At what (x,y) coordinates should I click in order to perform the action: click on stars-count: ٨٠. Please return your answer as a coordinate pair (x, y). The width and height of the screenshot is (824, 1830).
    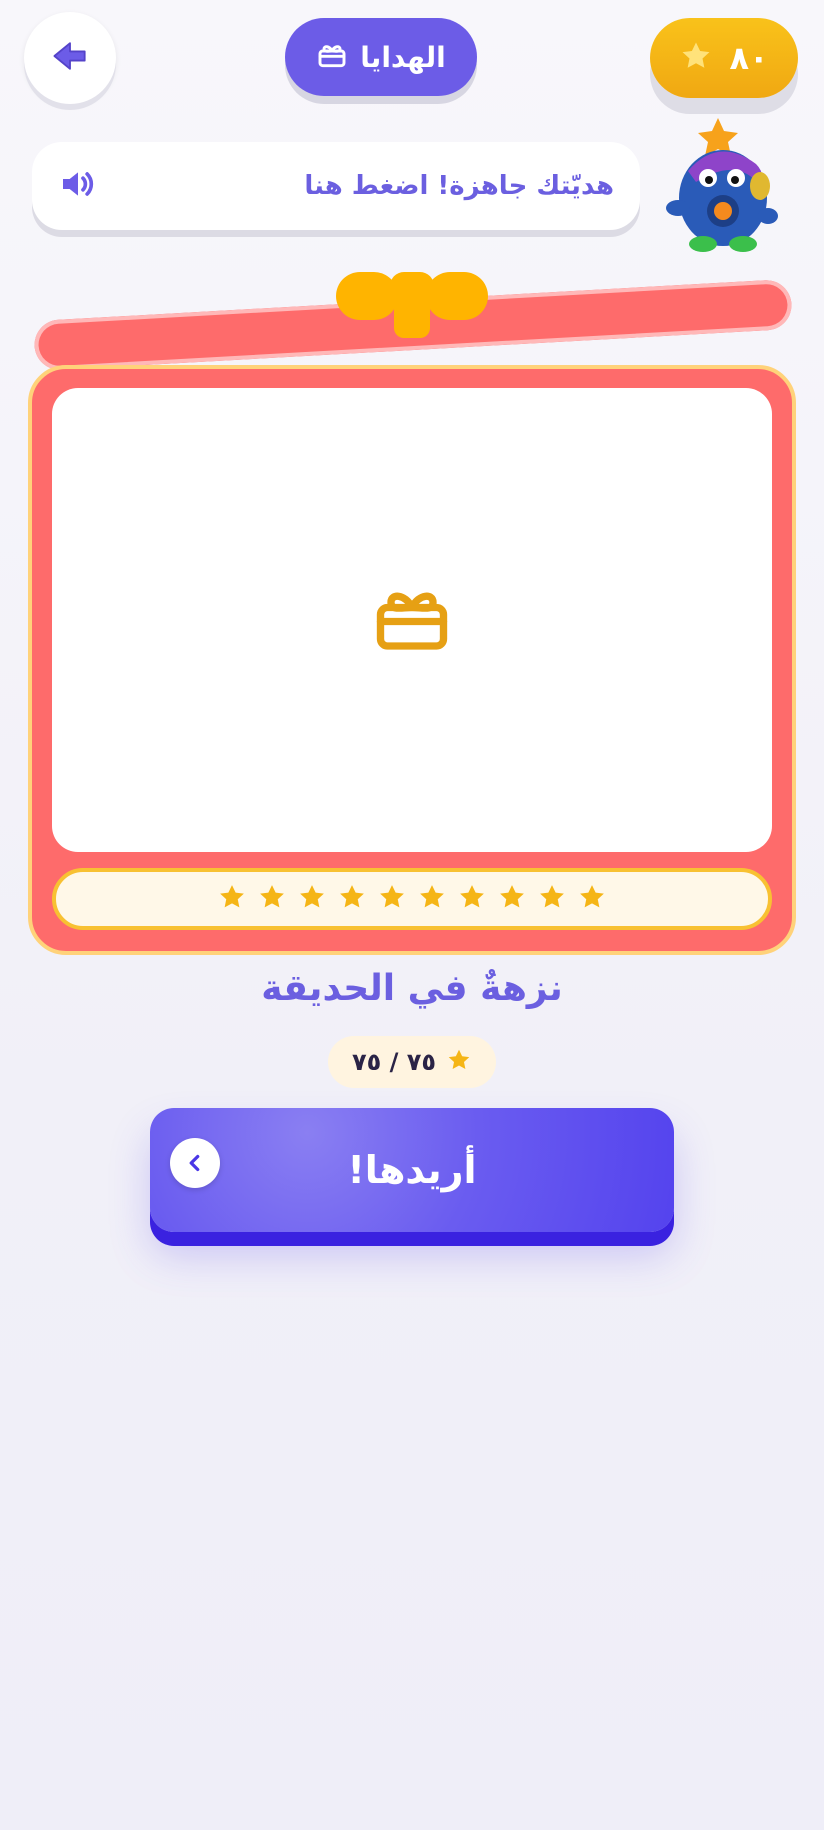
    Looking at the image, I should click on (749, 58).